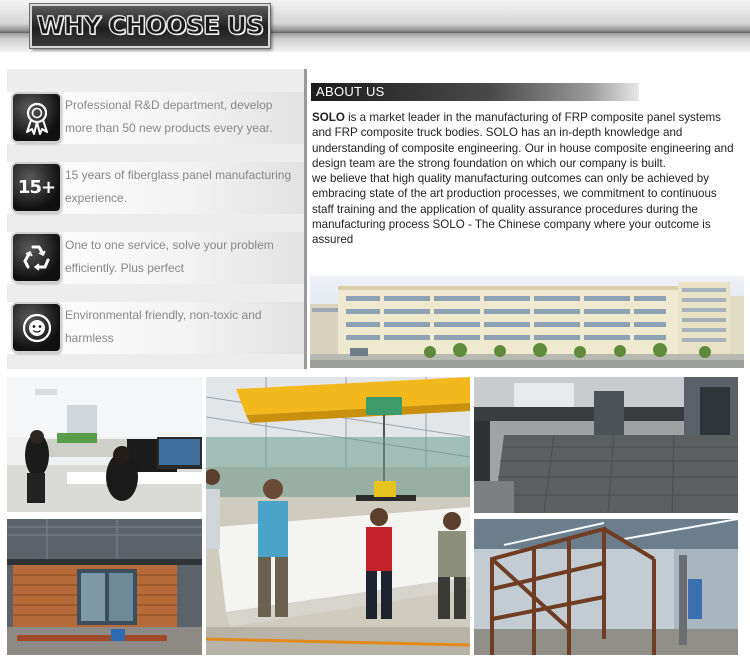 The width and height of the screenshot is (750, 667). I want to click on container-house-photo, so click(104, 587).